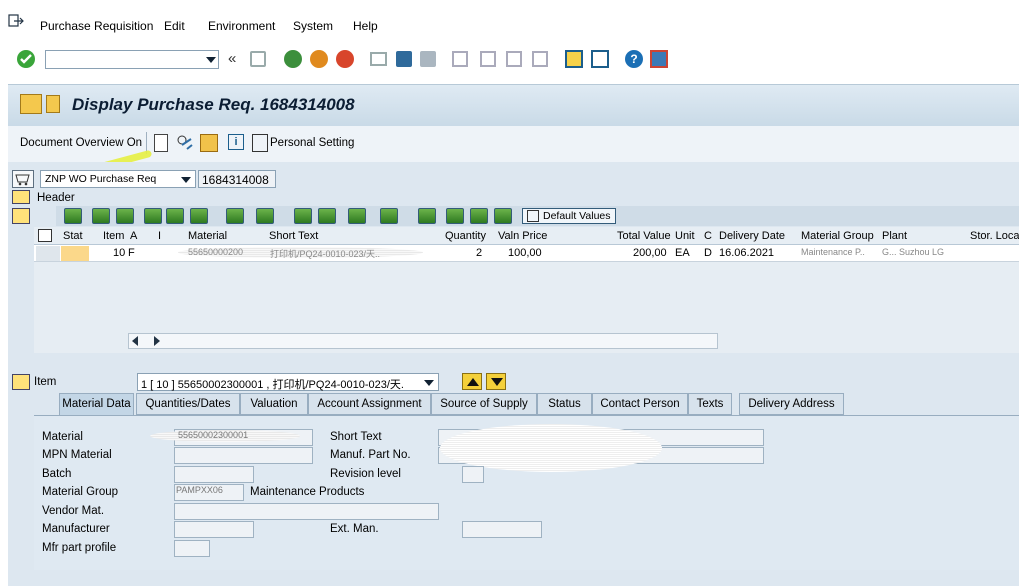 The height and width of the screenshot is (586, 1019). Describe the element at coordinates (747, 253) in the screenshot. I see `row-delivery-date: 16.06.2021` at that location.